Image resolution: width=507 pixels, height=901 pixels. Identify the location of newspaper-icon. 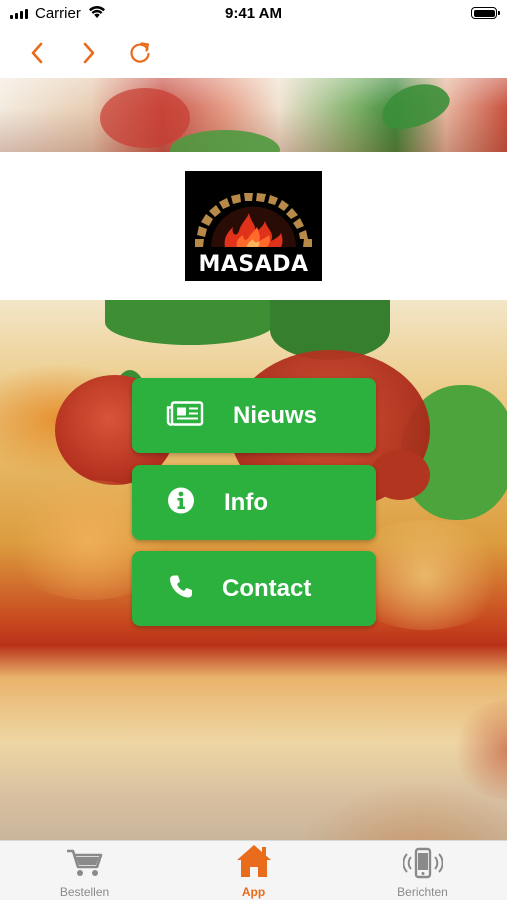
(185, 415).